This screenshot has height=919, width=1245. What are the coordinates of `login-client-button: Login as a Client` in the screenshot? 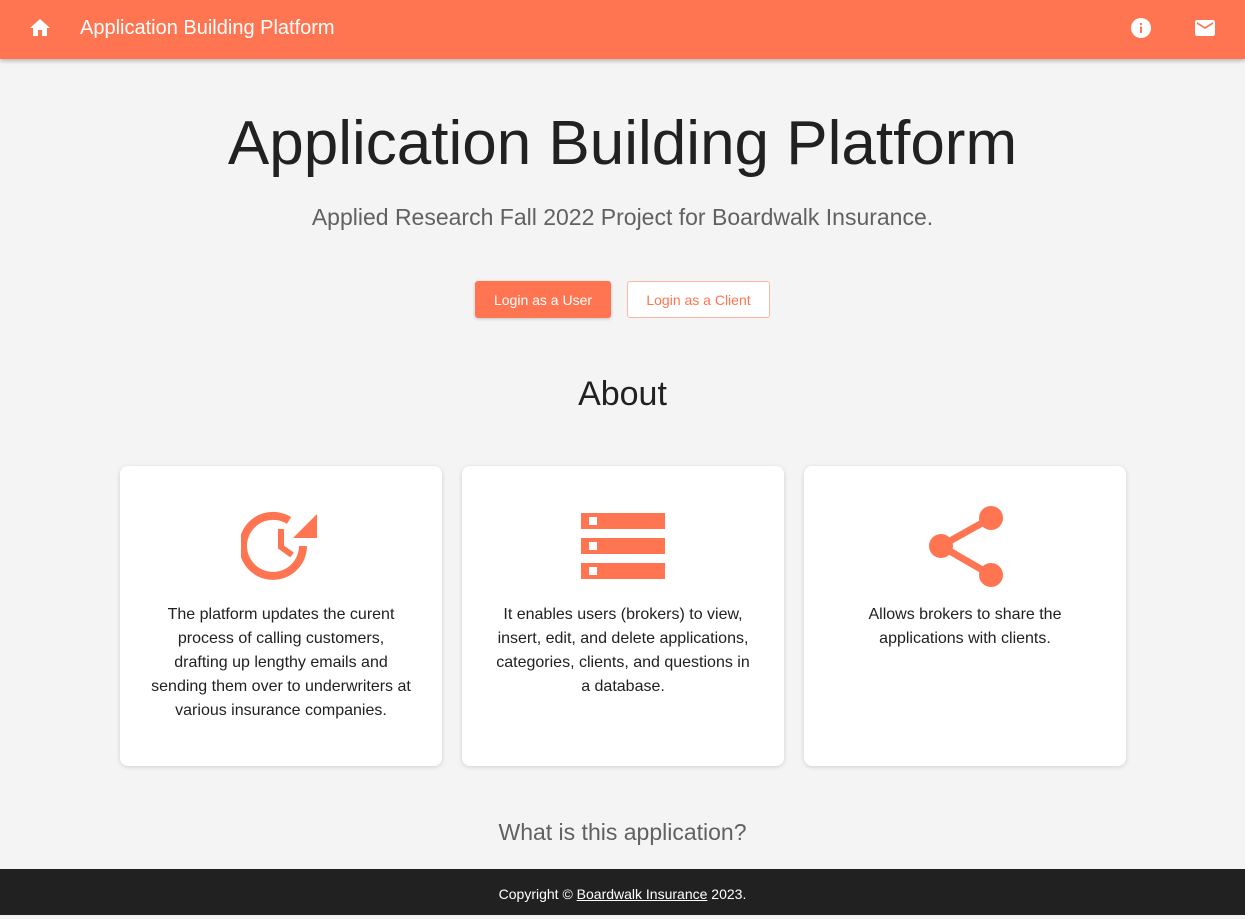 It's located at (698, 299).